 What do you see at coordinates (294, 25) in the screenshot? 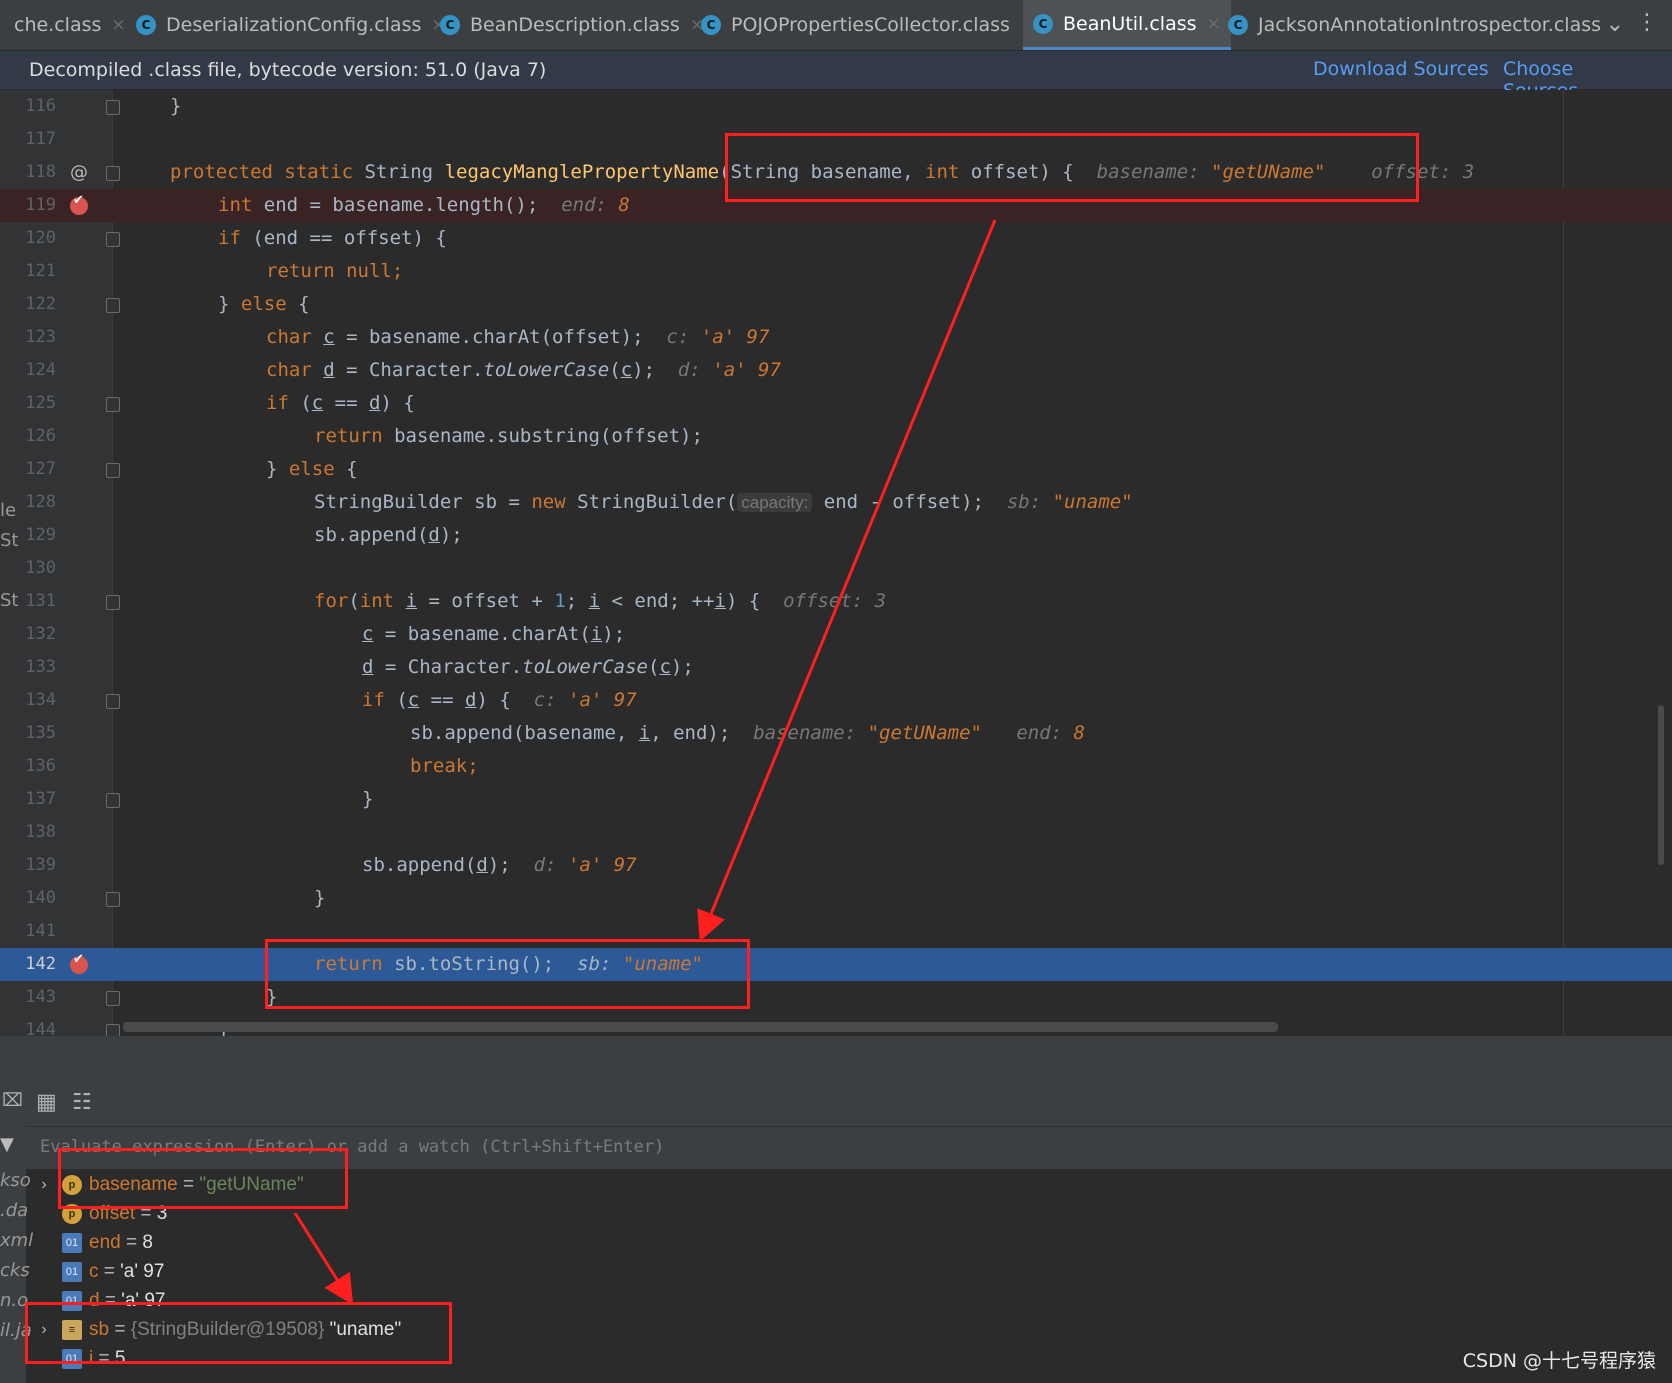
I see `tab-label: DeserializationConfig.class` at bounding box center [294, 25].